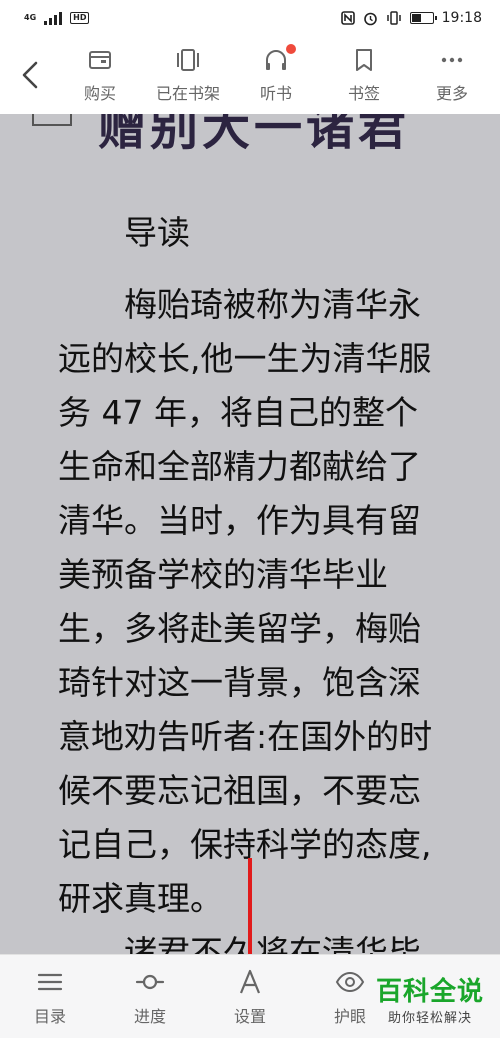 The width and height of the screenshot is (500, 1038). Describe the element at coordinates (187, 93) in the screenshot. I see `bookshelf-label: 已在书架` at that location.